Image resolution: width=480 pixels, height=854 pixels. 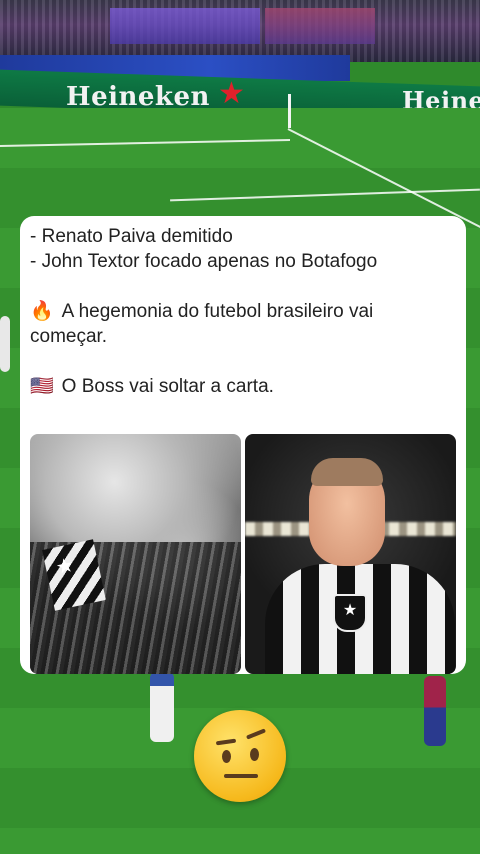 I want to click on post-paragraph-2: 🇺🇸 O Boss vai soltar a carta., so click(x=243, y=386).